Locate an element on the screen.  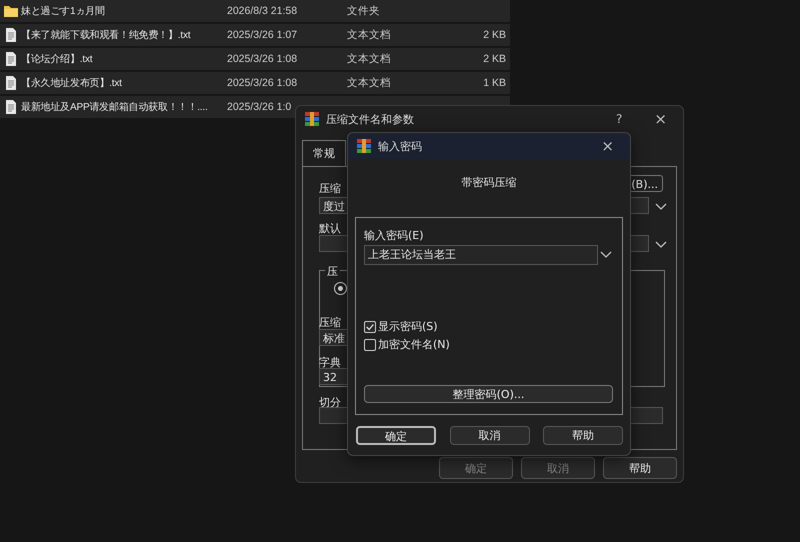
window-title: 输入密码 is located at coordinates (400, 146).